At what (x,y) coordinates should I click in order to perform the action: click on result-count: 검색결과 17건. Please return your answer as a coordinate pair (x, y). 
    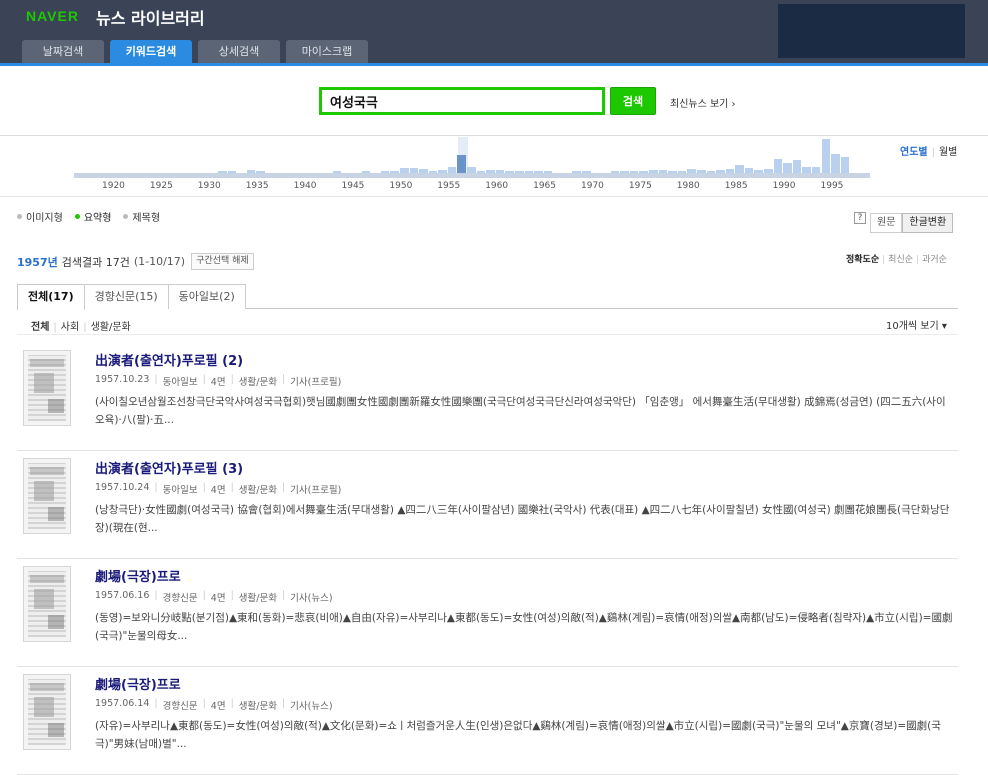
    Looking at the image, I should click on (95, 262).